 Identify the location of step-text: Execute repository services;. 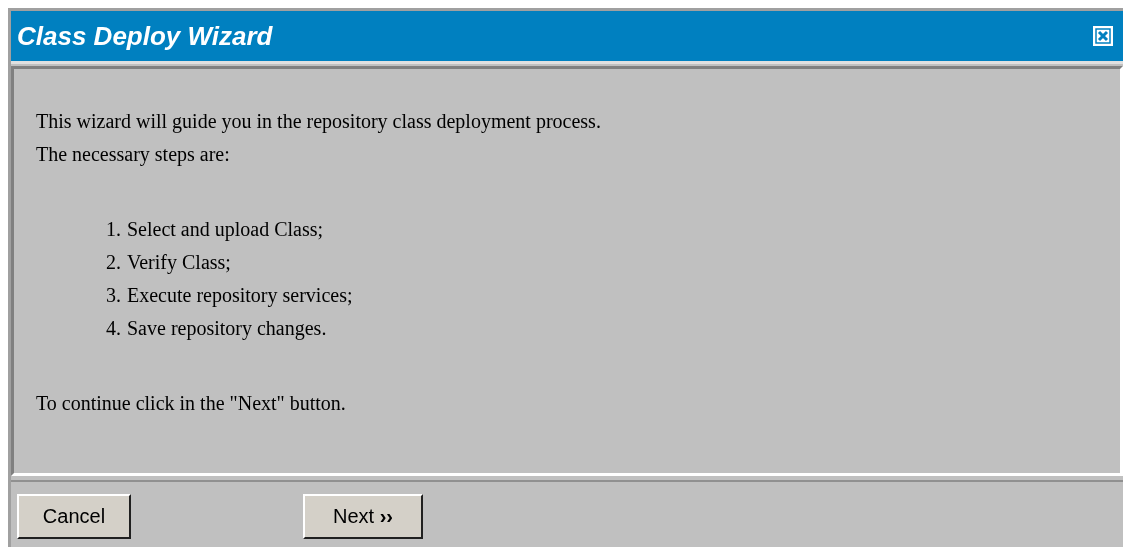
(240, 296).